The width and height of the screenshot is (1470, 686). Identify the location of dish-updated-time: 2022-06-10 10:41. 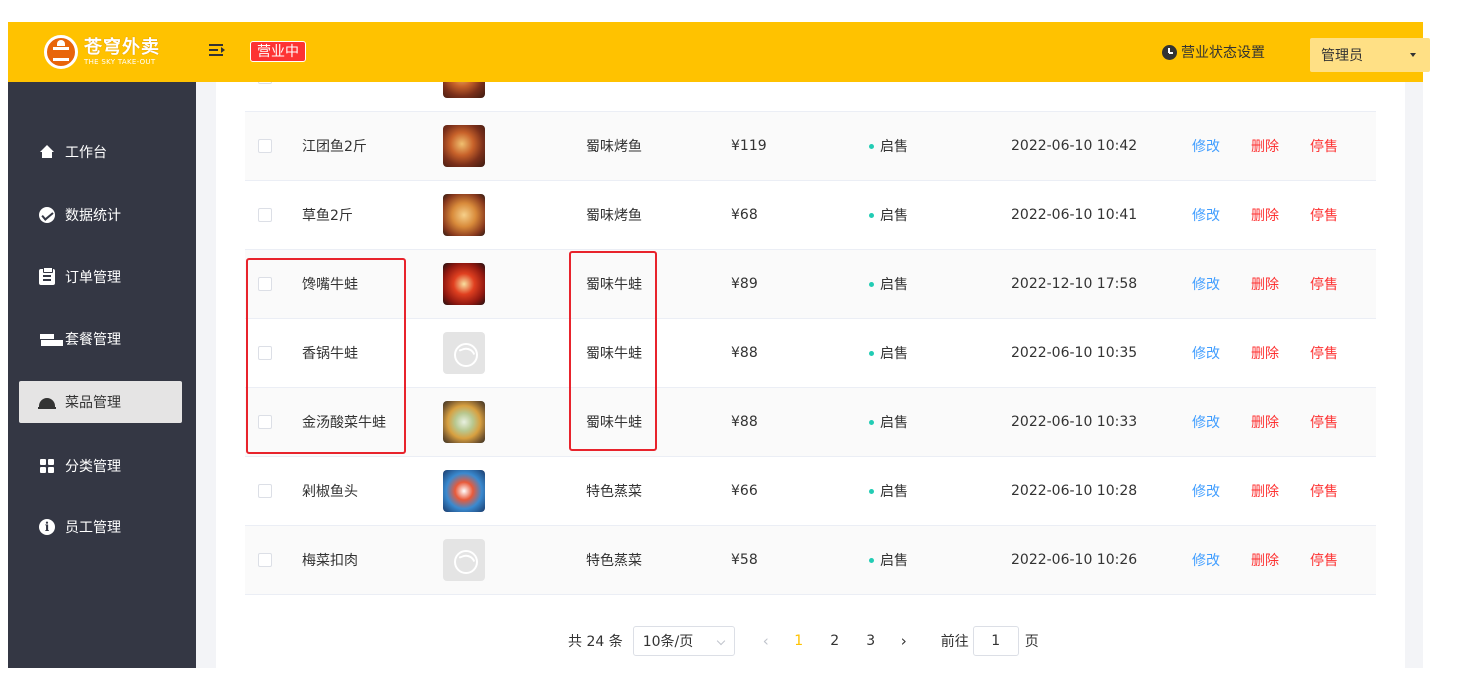
(1074, 215).